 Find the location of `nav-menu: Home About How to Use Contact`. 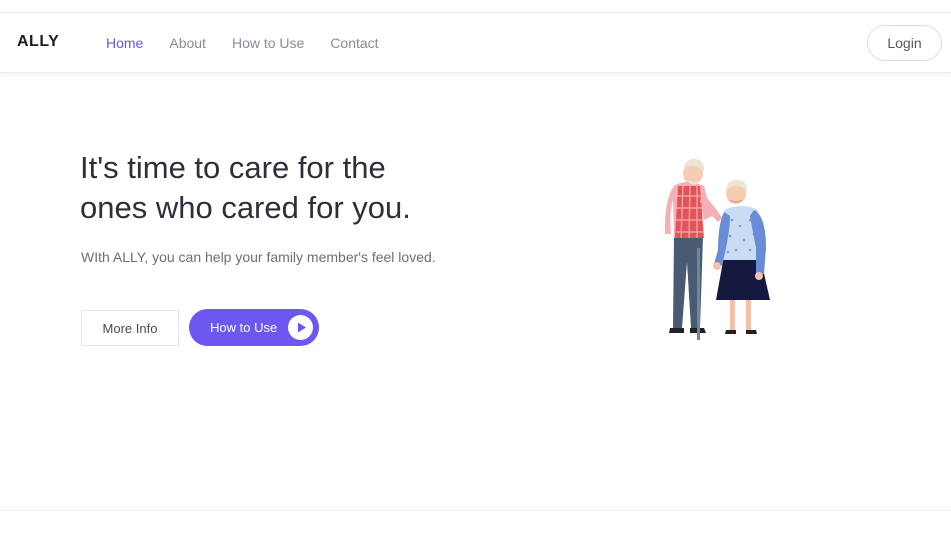

nav-menu: Home About How to Use Contact is located at coordinates (255, 43).